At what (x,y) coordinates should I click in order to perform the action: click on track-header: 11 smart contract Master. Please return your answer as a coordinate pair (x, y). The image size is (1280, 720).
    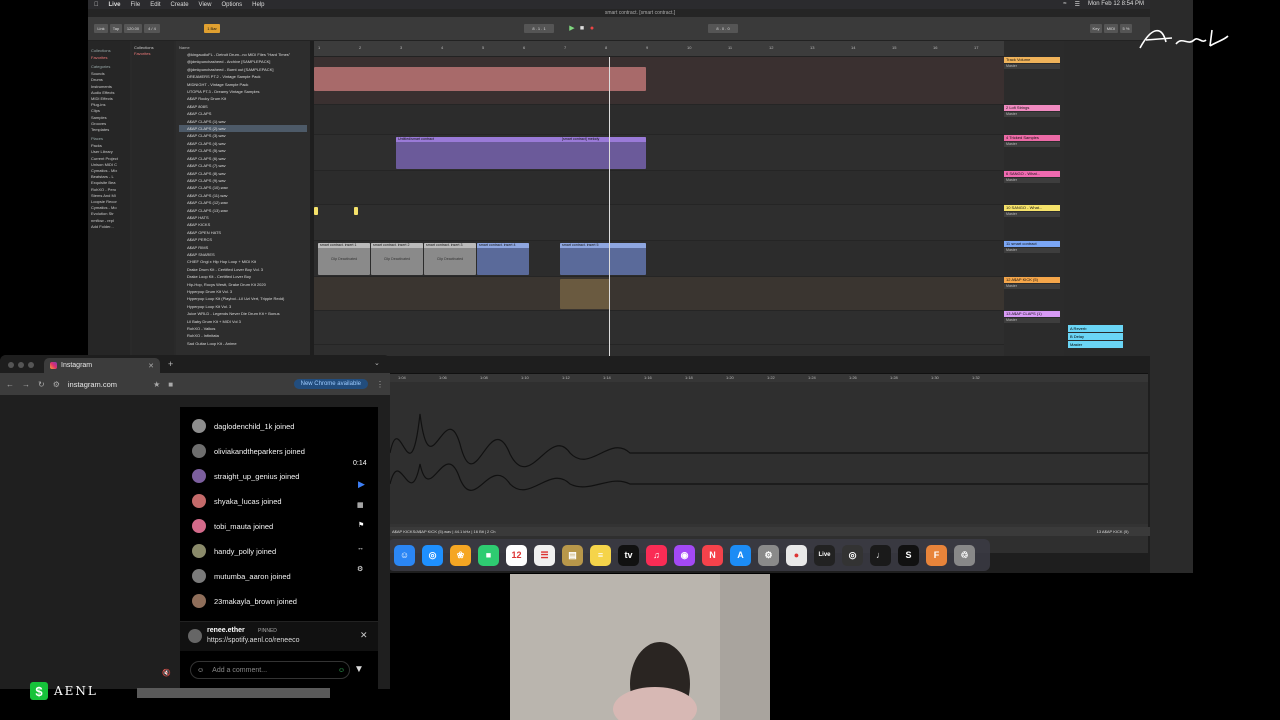
    Looking at the image, I should click on (1032, 257).